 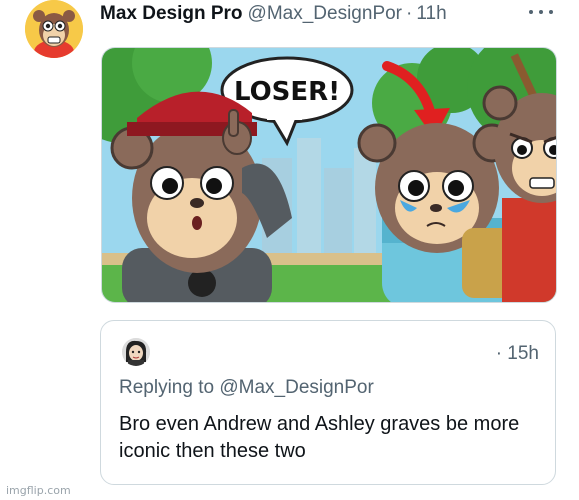 What do you see at coordinates (38, 490) in the screenshot?
I see `imgflip-watermark: imgflip.com` at bounding box center [38, 490].